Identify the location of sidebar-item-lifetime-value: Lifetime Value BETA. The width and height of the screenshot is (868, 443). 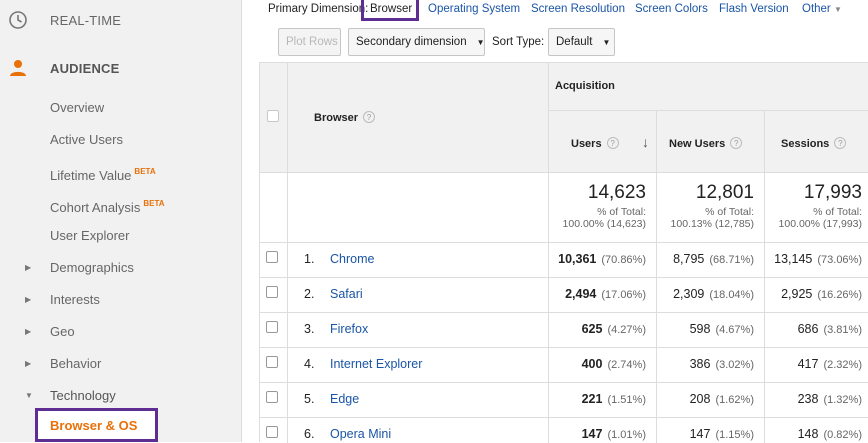
(103, 172).